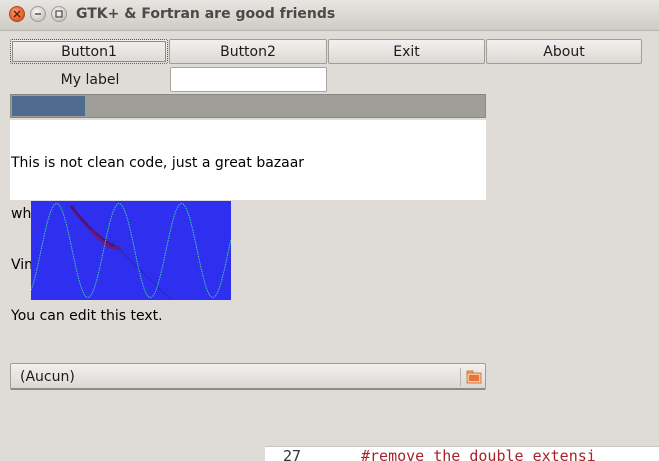 This screenshot has width=659, height=461. Describe the element at coordinates (206, 14) in the screenshot. I see `window-title: GTK+ & Fortran are good friends` at that location.